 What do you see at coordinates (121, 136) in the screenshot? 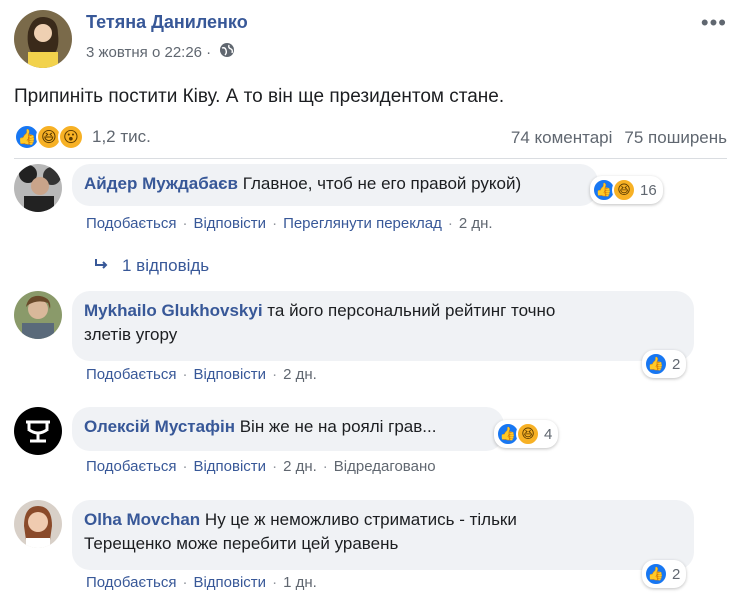
I see `reaction-count: 1,2 тис.` at bounding box center [121, 136].